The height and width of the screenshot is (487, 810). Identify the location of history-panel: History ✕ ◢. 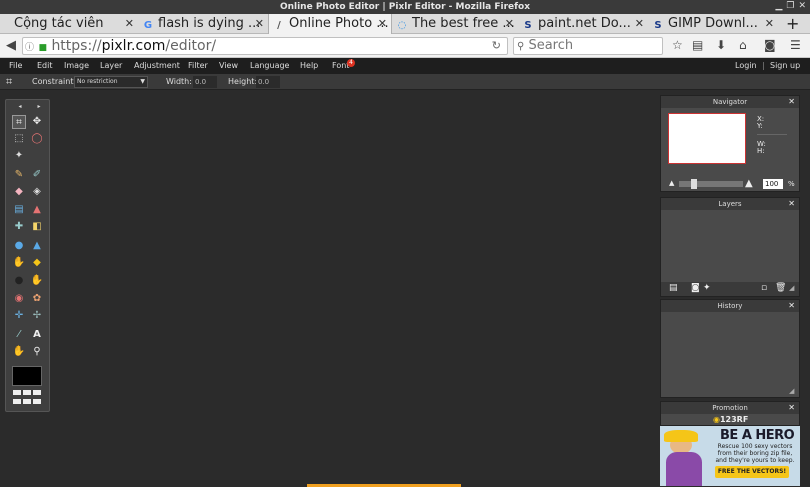
(730, 348).